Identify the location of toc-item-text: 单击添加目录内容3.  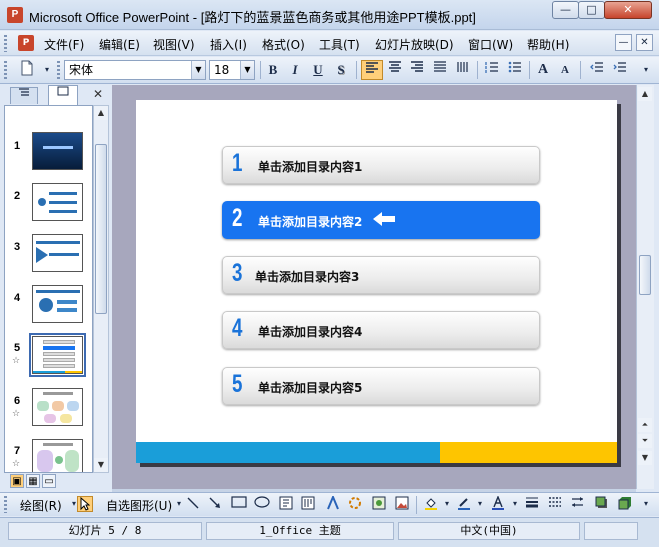
(307, 276).